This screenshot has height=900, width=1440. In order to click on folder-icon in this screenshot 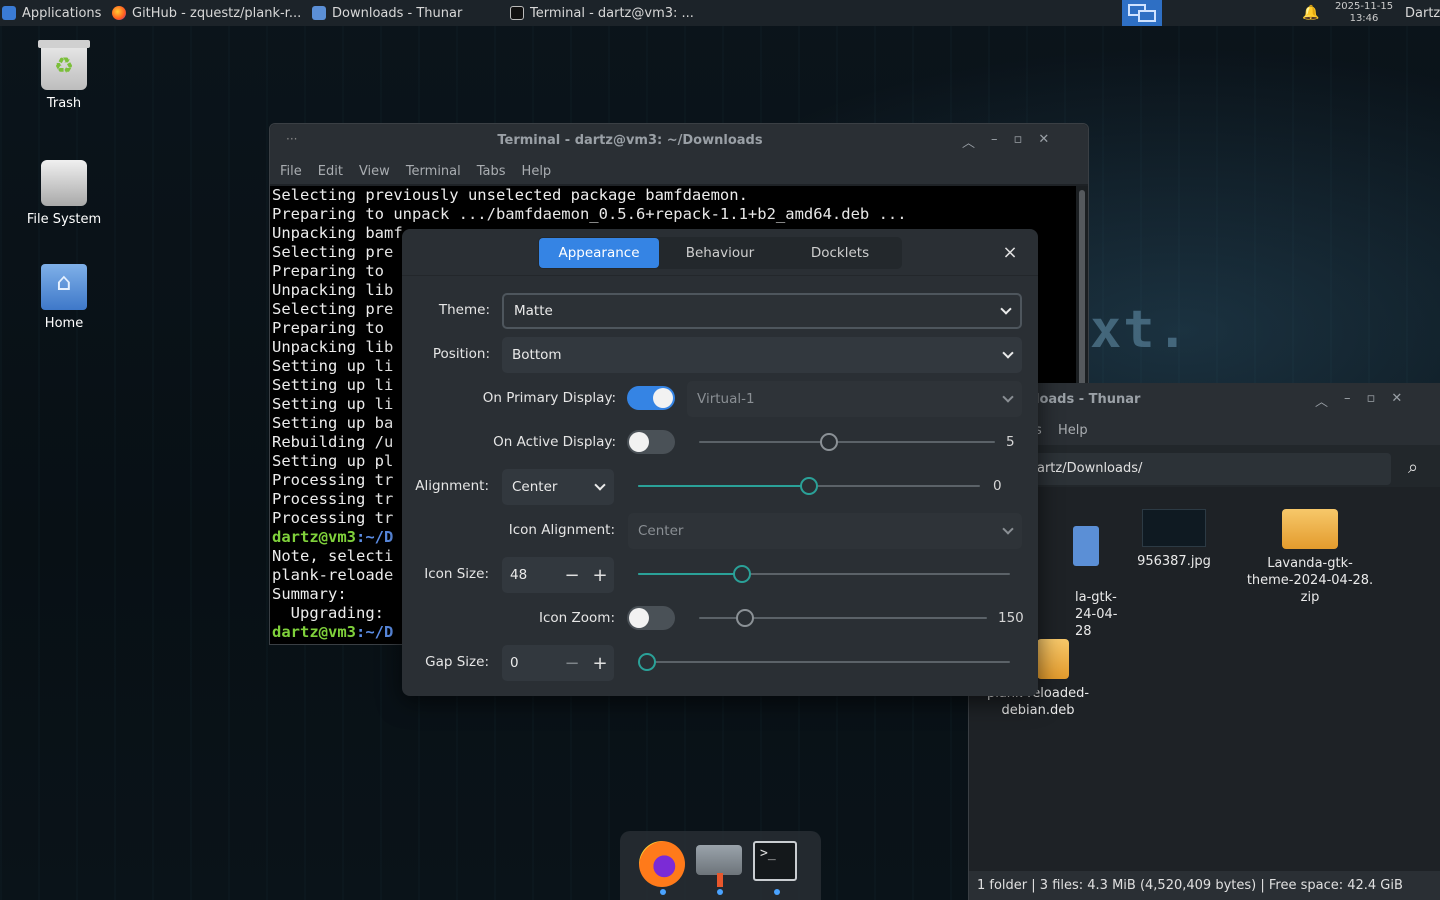, I will do `click(1086, 546)`.